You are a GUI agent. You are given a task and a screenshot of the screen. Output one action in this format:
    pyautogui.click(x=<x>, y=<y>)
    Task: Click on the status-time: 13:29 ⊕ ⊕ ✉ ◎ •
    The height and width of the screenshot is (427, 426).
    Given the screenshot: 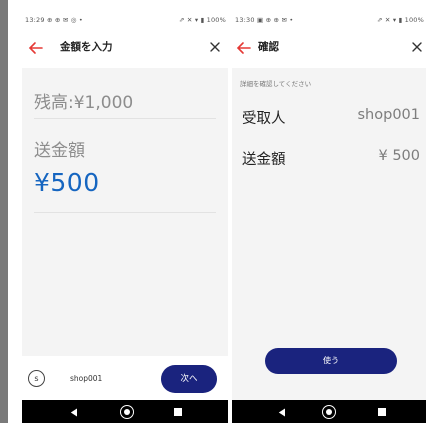 What is the action you would take?
    pyautogui.click(x=54, y=20)
    